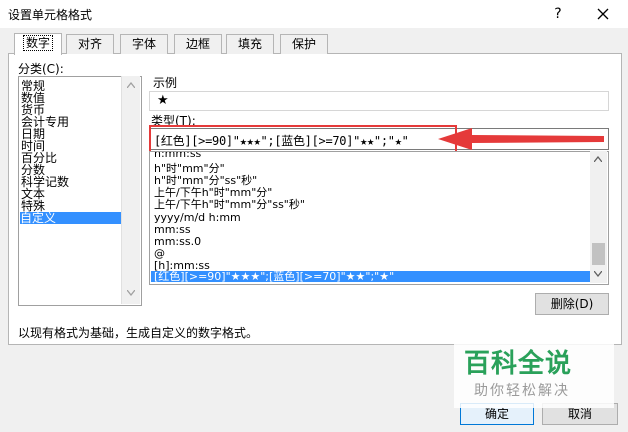 Image resolution: width=628 pixels, height=432 pixels. Describe the element at coordinates (304, 44) in the screenshot. I see `tab-protection: 保护` at that location.